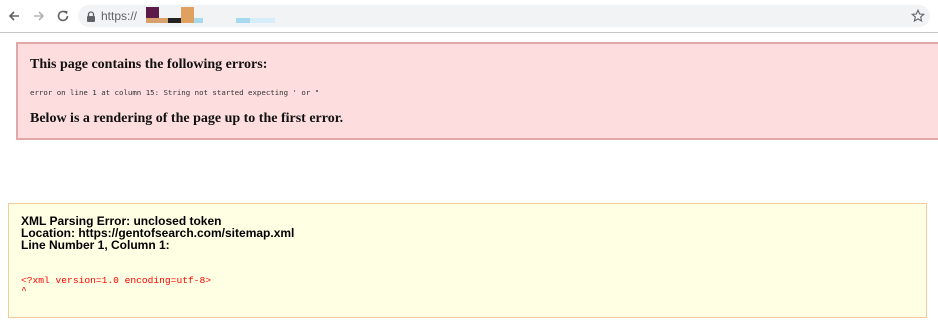  What do you see at coordinates (95, 245) in the screenshot?
I see `xml-error-line: Line Number 1, Column 1:` at bounding box center [95, 245].